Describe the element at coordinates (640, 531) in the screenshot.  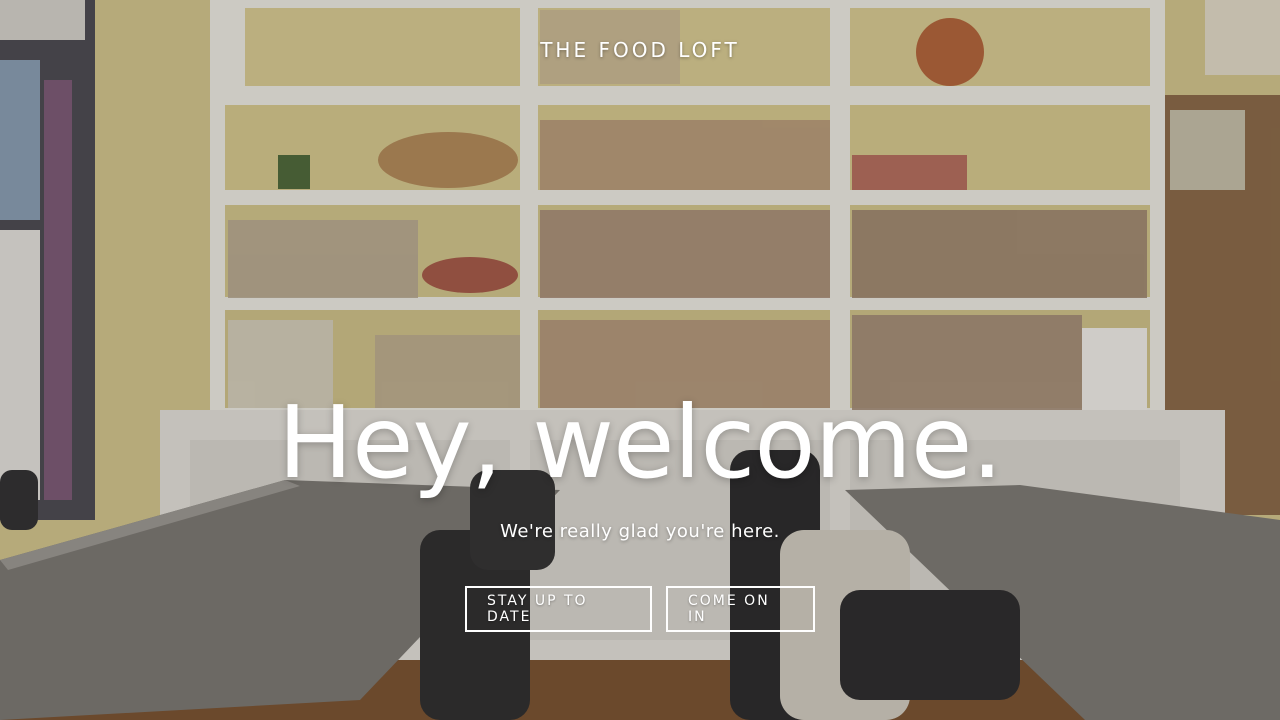
I see `hero-subhead: We're really glad you're here.` at that location.